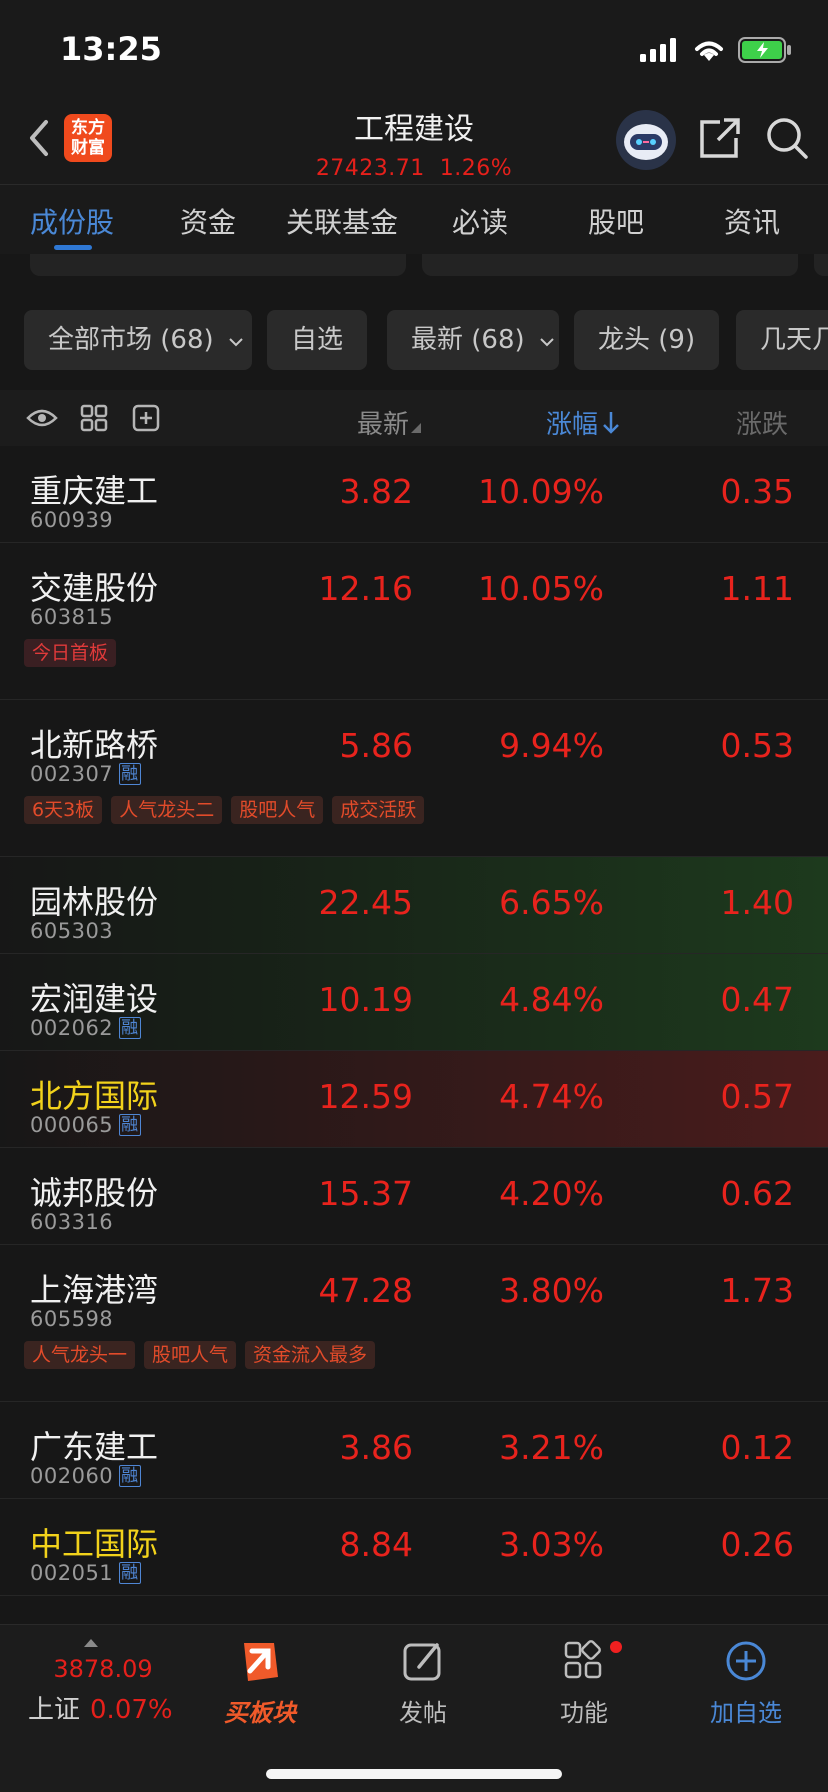 This screenshot has width=828, height=1792. I want to click on add-box-icon, so click(146, 420).